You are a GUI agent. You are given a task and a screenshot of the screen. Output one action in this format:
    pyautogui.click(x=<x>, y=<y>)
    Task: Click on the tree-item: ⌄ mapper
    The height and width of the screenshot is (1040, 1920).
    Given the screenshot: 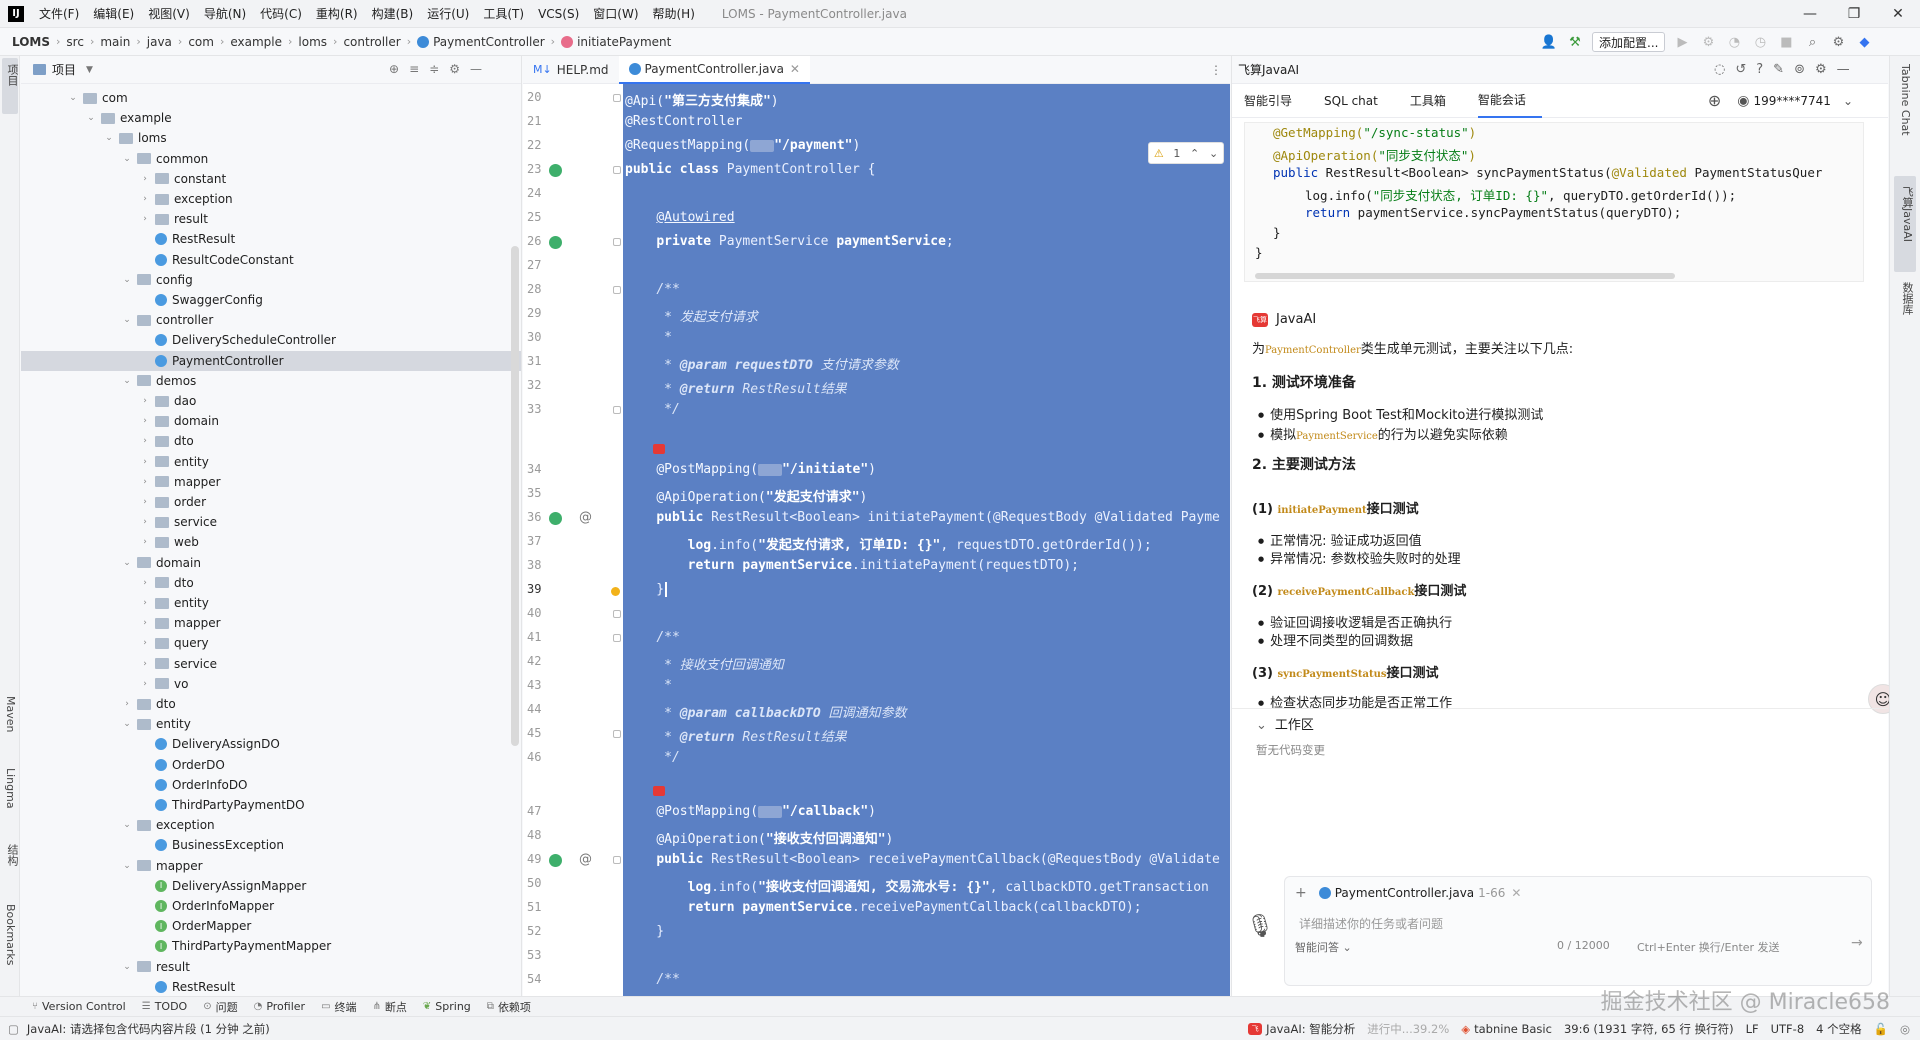 What is the action you would take?
    pyautogui.click(x=161, y=866)
    